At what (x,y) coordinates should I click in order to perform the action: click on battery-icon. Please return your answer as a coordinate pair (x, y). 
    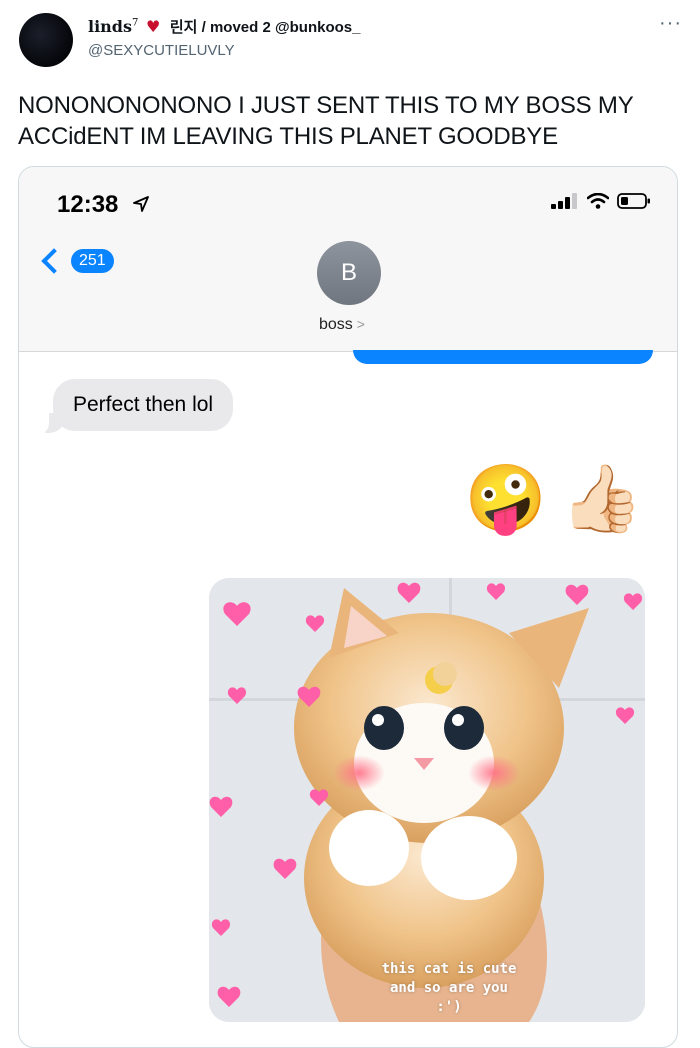
    Looking at the image, I should click on (633, 201).